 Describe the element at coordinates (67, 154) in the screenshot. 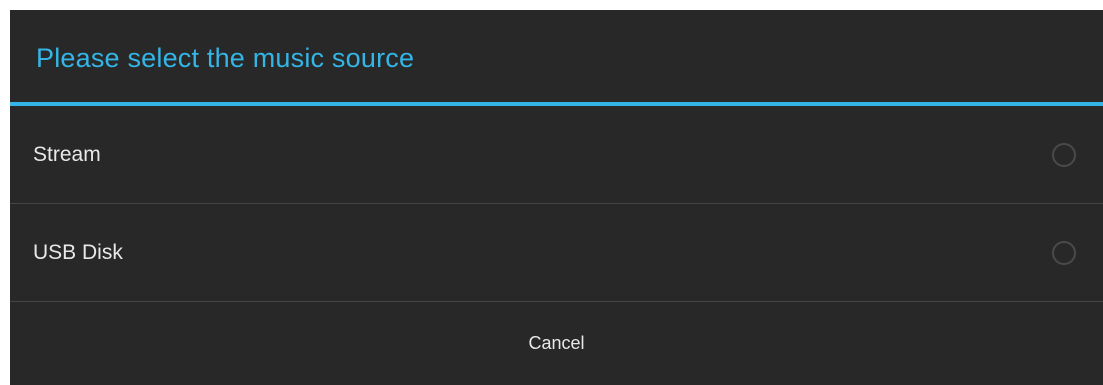

I see `option-stream-label: Stream` at that location.